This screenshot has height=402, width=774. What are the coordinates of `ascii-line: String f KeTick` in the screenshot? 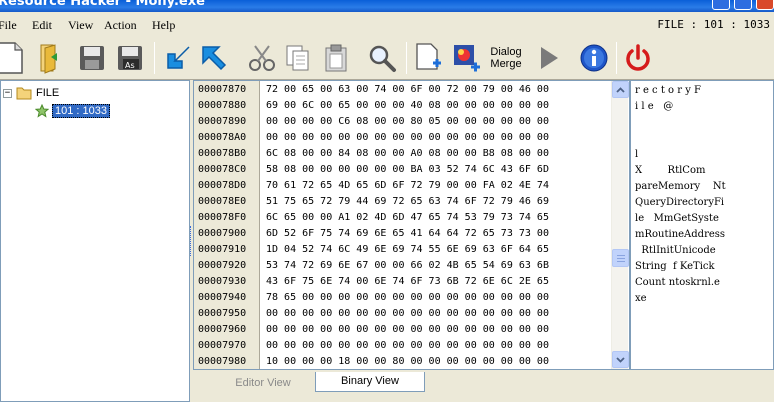 It's located at (675, 266).